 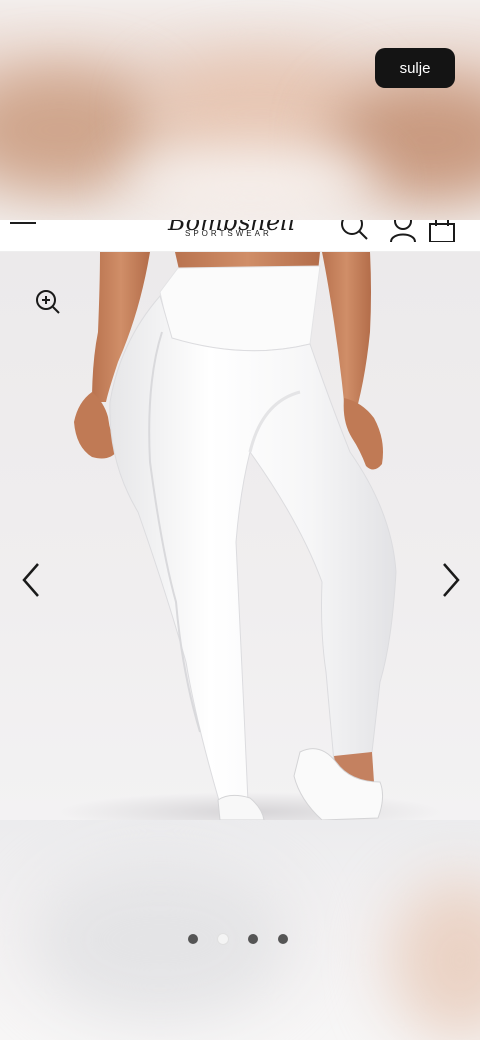 I want to click on brand-logo-subtitle: SPORTSWEAR, so click(x=228, y=233).